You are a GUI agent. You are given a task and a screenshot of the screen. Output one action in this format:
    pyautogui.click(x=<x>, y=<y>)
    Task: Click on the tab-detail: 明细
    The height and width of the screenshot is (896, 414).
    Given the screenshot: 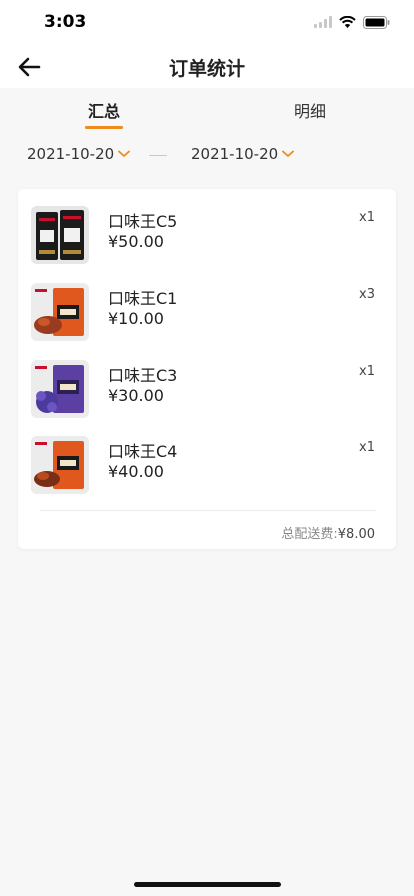 What is the action you would take?
    pyautogui.click(x=310, y=110)
    